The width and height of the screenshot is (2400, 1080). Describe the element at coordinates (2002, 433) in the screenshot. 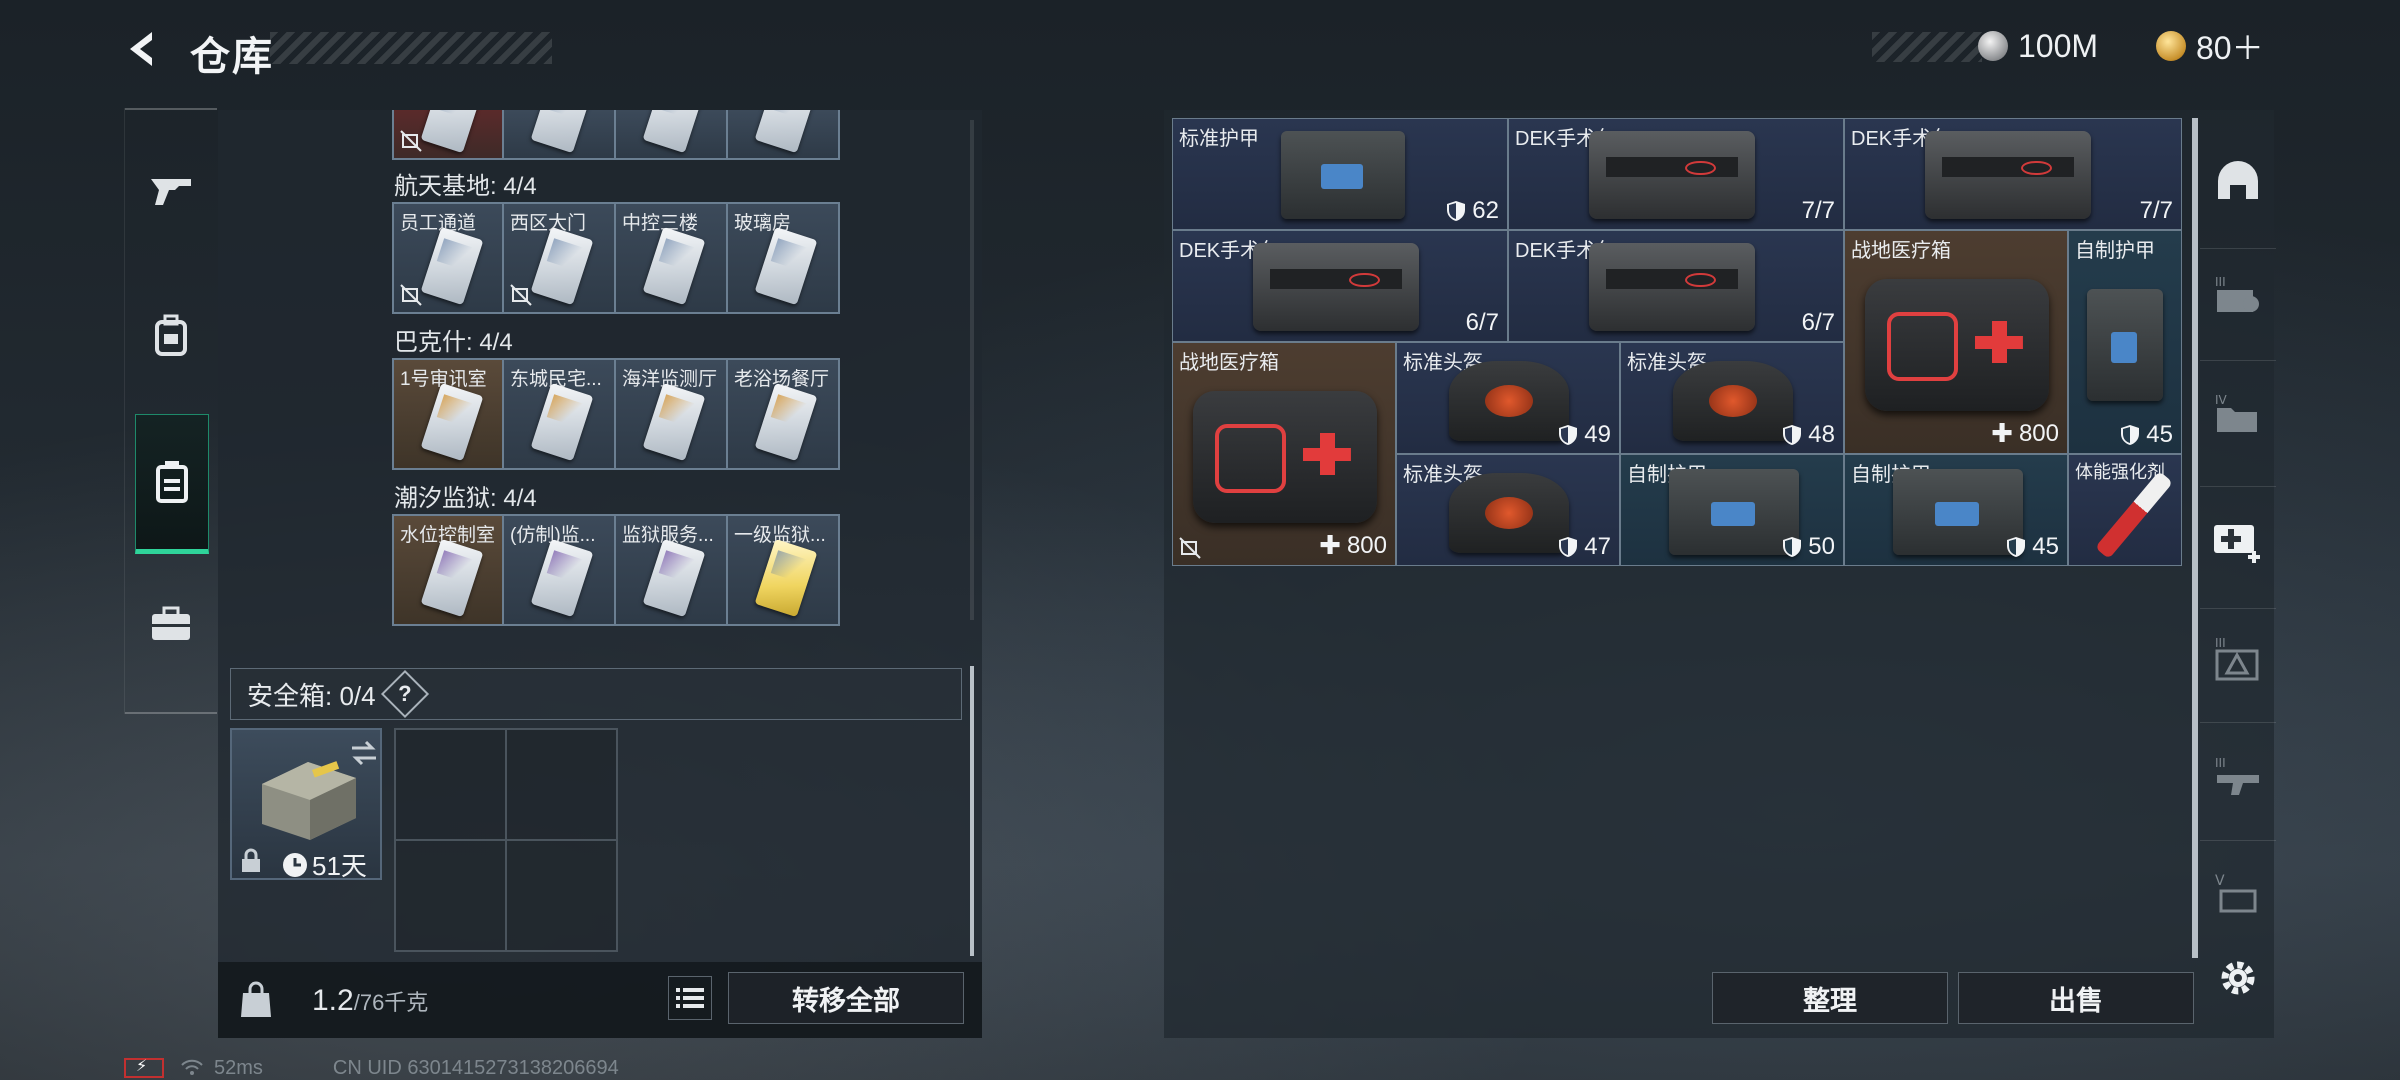

I see `heal-icon: ✚` at that location.